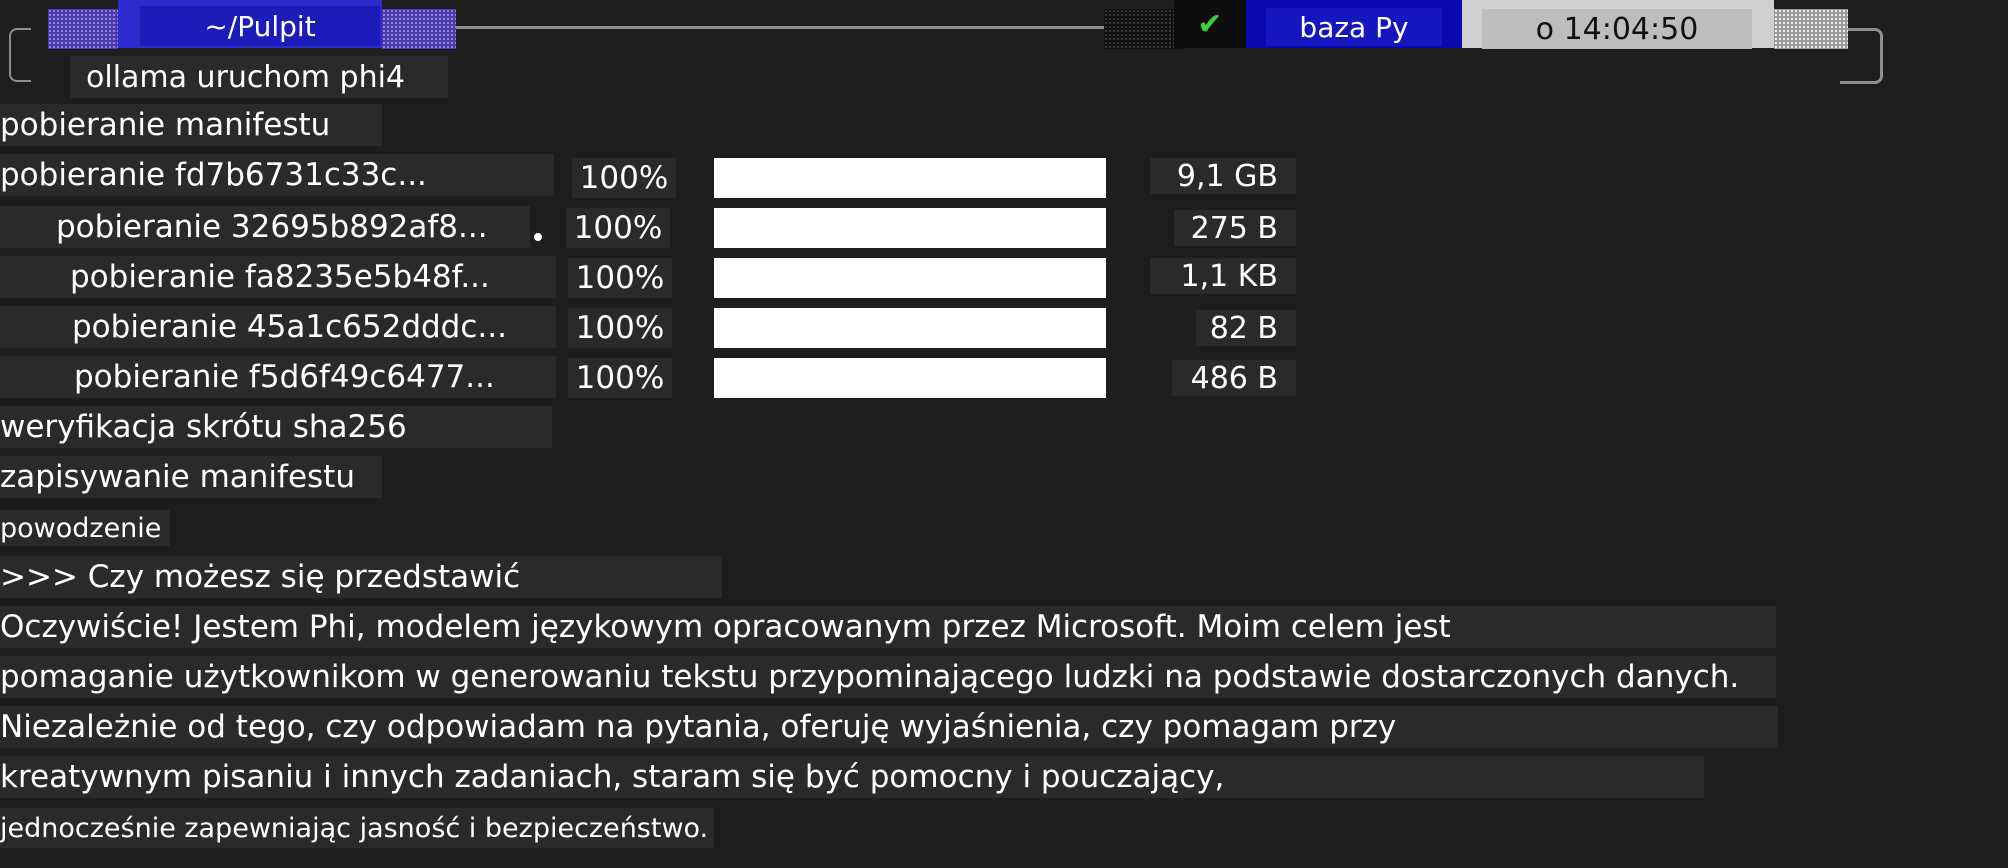 This screenshot has height=868, width=2008. Describe the element at coordinates (538, 237) in the screenshot. I see `cursor-dot` at that location.